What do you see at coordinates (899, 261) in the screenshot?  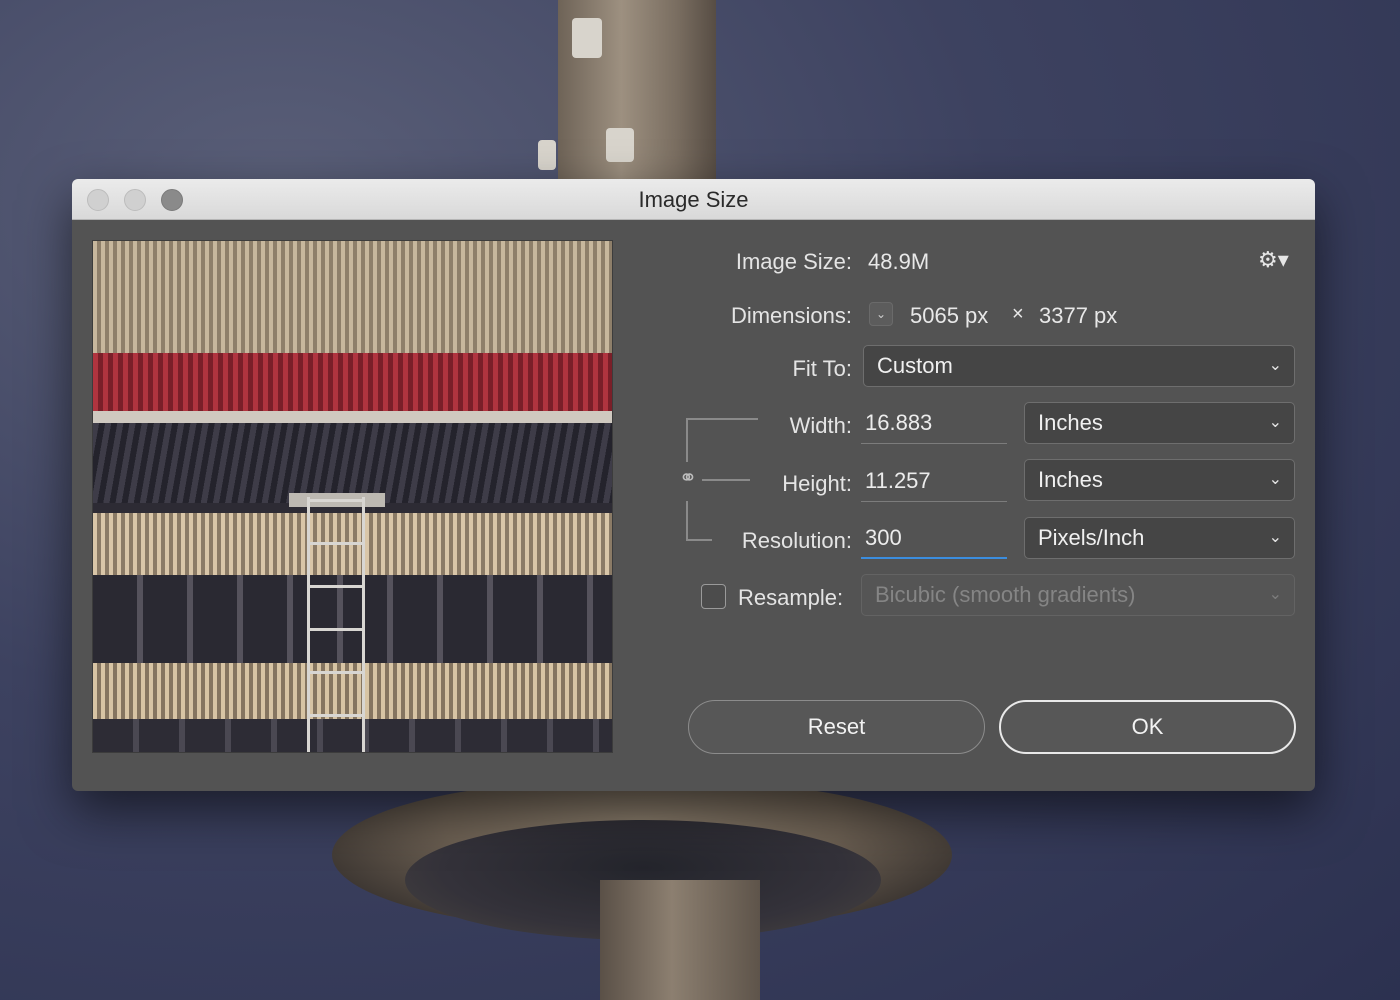 I see `image-size-value: 48.9M` at bounding box center [899, 261].